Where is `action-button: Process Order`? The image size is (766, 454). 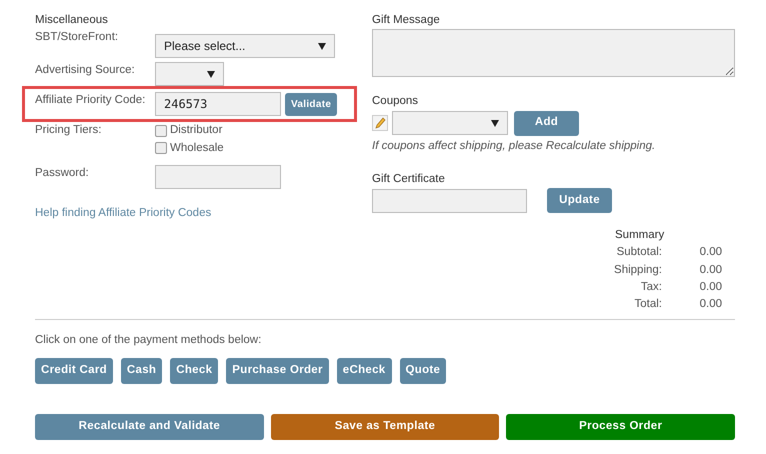 action-button: Process Order is located at coordinates (621, 427).